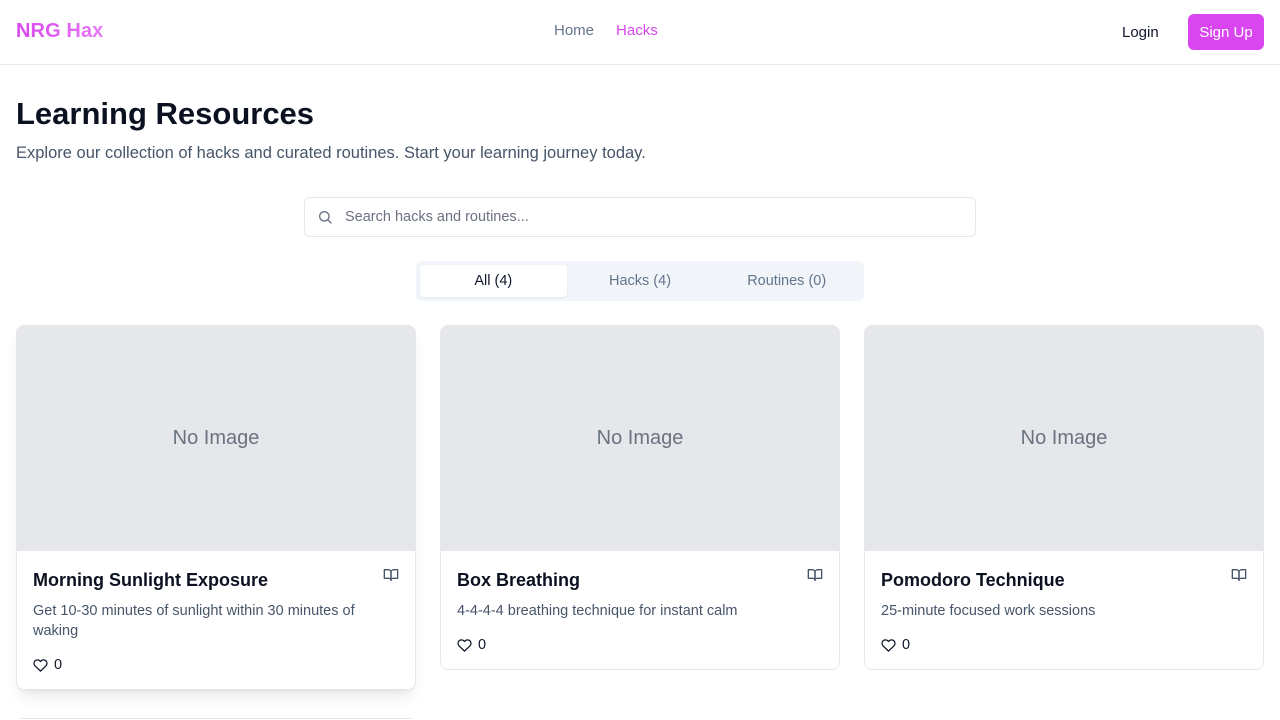 The height and width of the screenshot is (720, 1280). Describe the element at coordinates (1140, 32) in the screenshot. I see `login-button: Login` at that location.